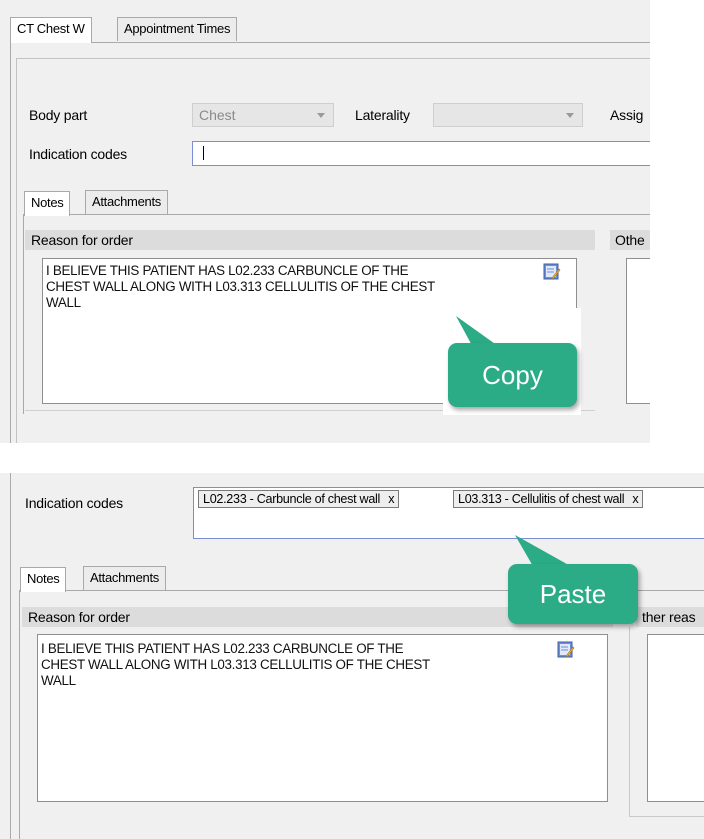  I want to click on indication-code-chip: L03.313 - Cellulitis of chest wall x, so click(548, 499).